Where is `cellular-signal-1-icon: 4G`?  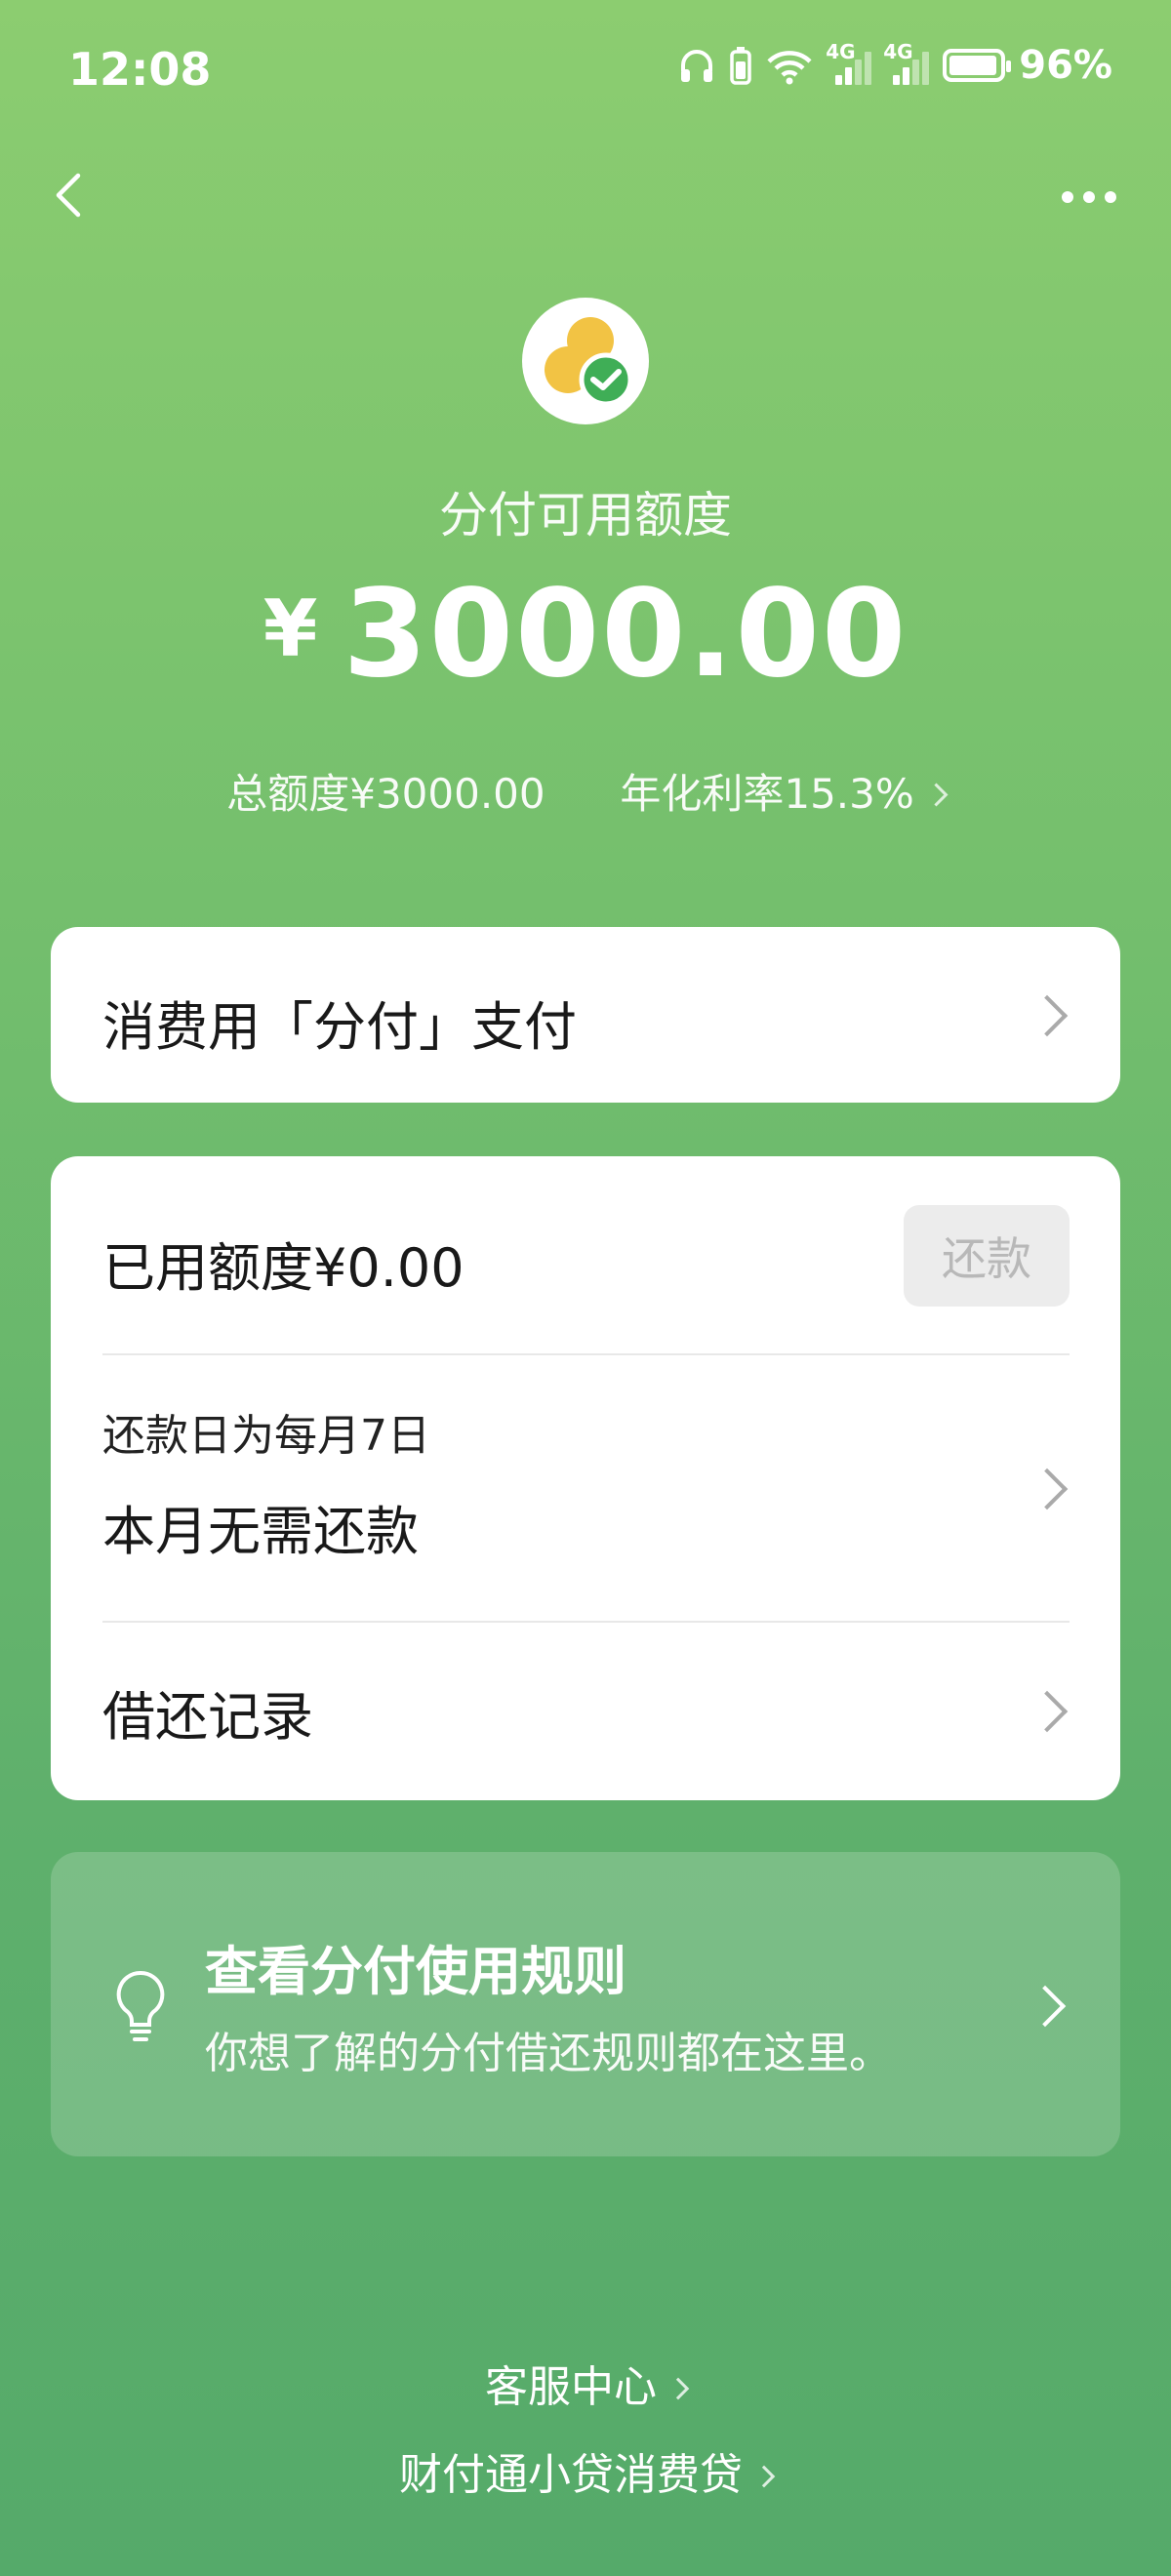 cellular-signal-1-icon: 4G is located at coordinates (849, 63).